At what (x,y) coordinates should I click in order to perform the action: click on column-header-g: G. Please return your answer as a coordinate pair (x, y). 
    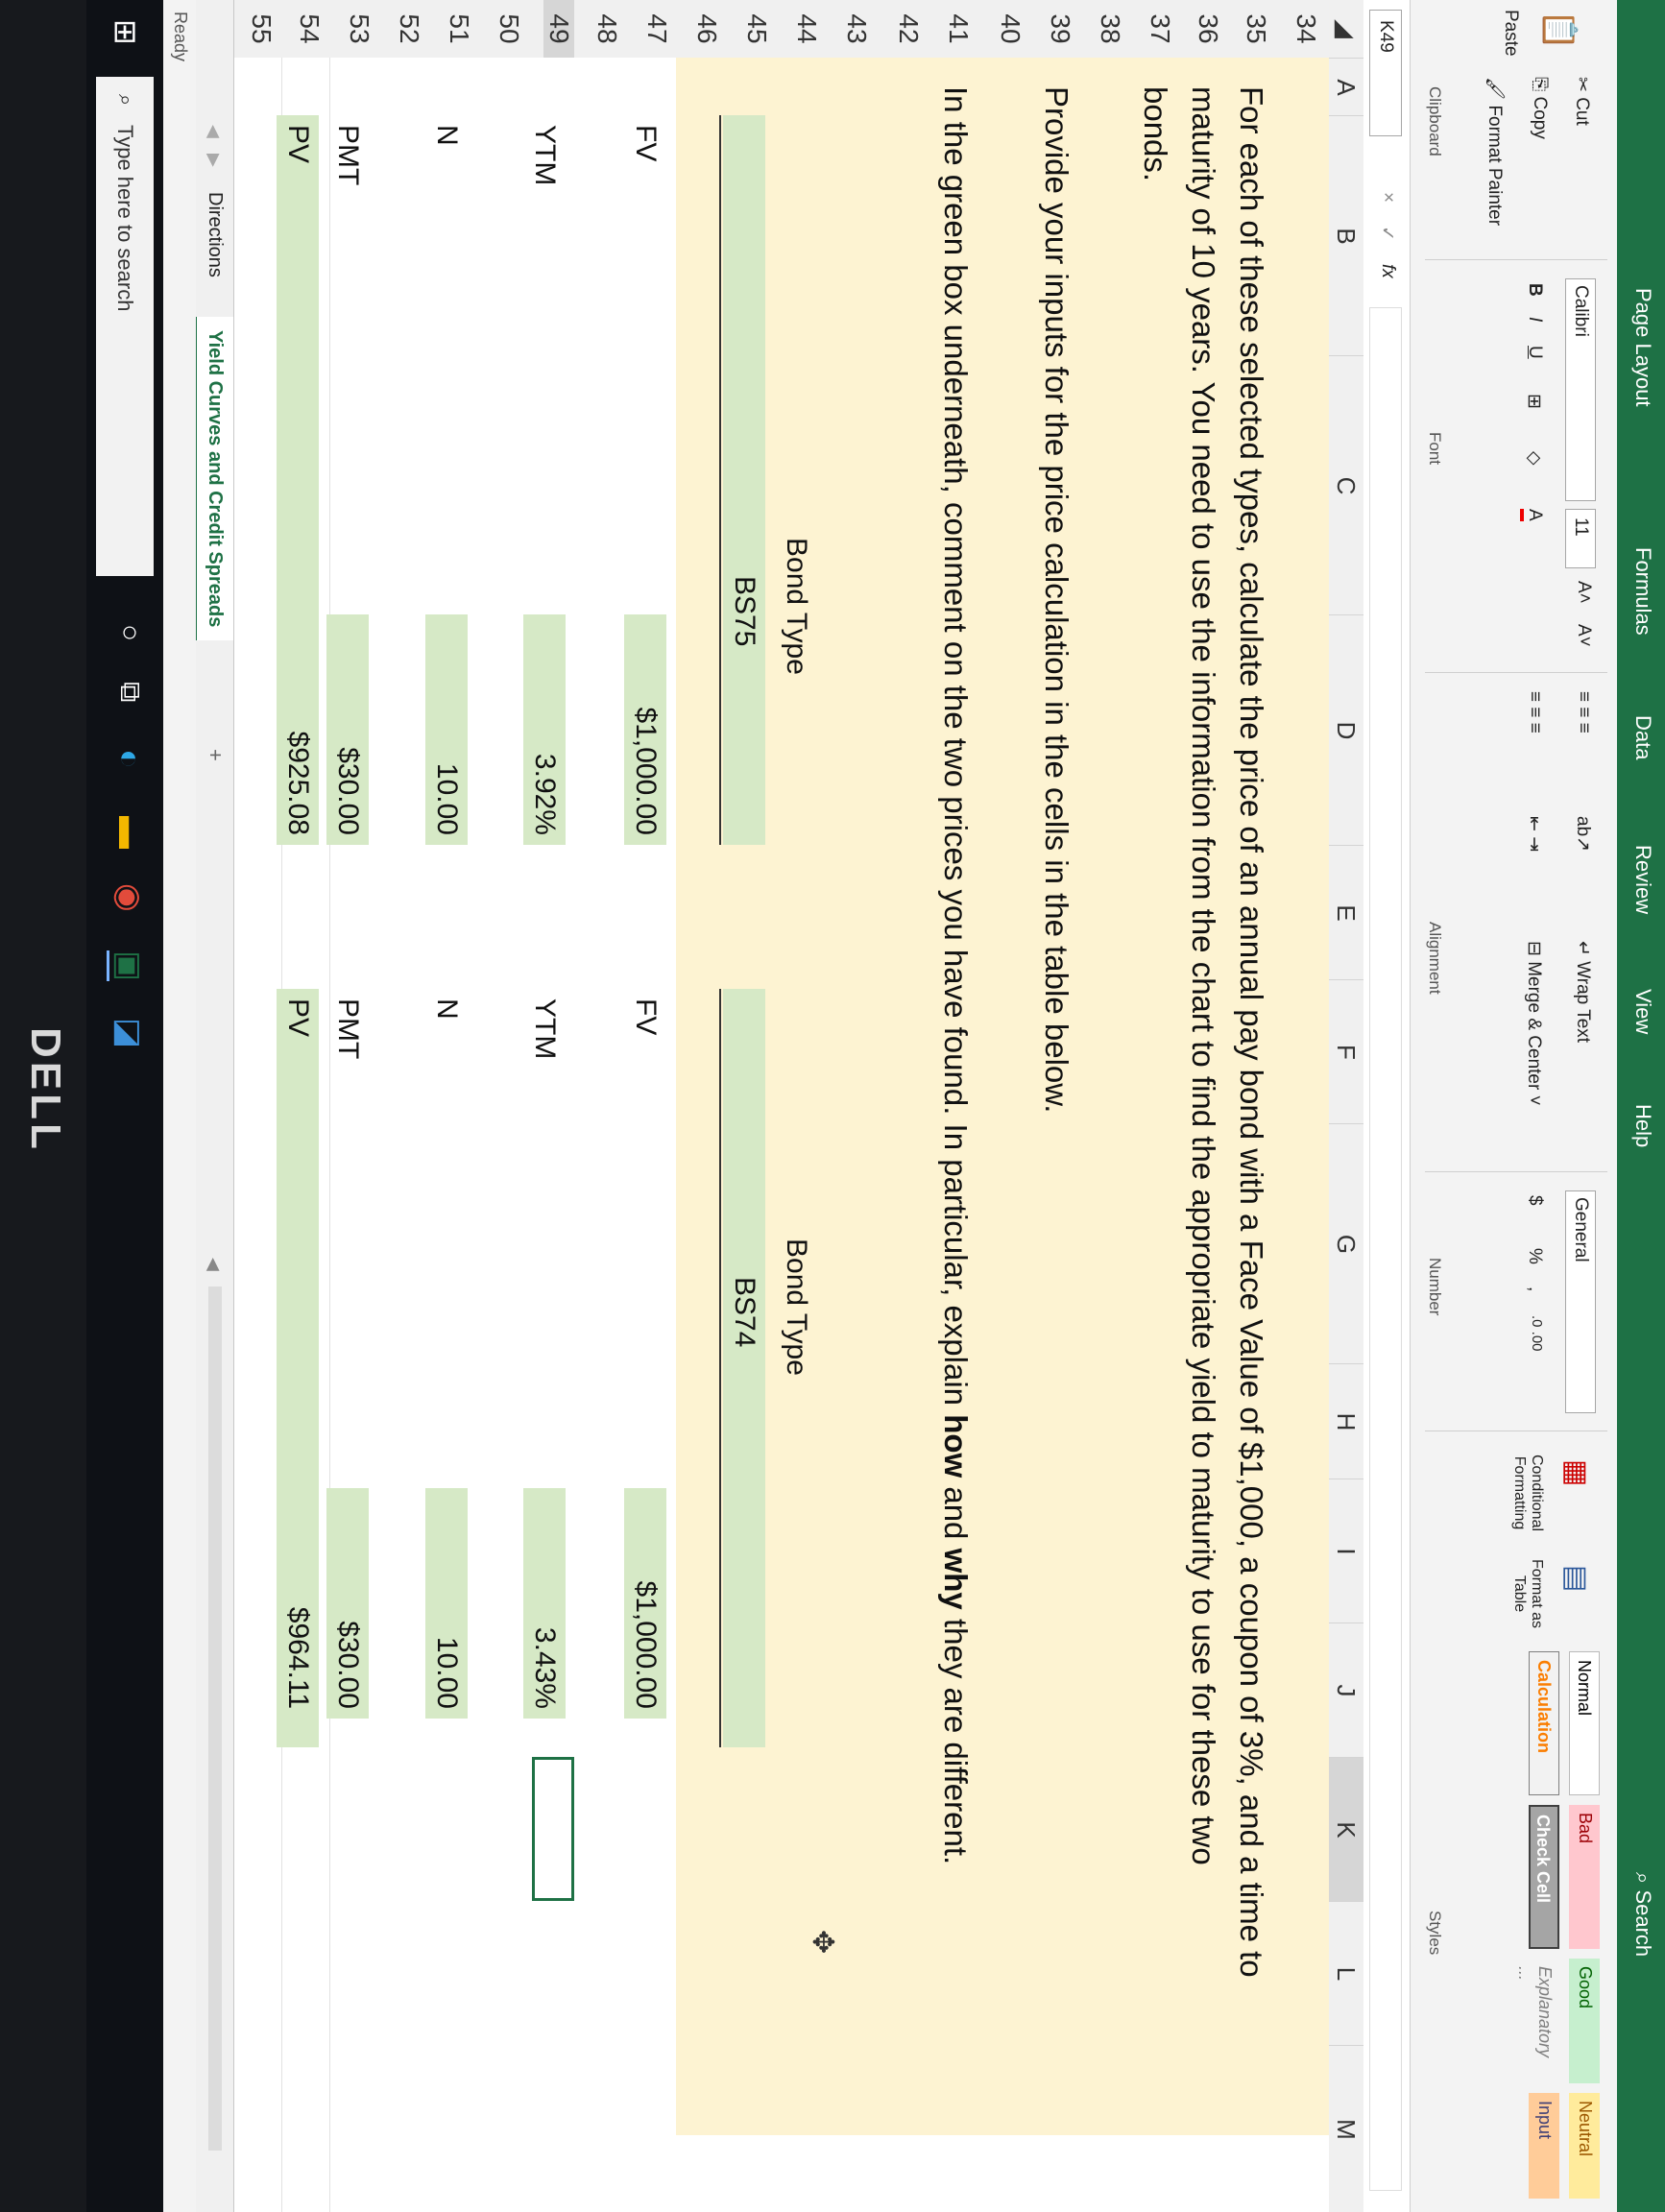
    Looking at the image, I should click on (1346, 1243).